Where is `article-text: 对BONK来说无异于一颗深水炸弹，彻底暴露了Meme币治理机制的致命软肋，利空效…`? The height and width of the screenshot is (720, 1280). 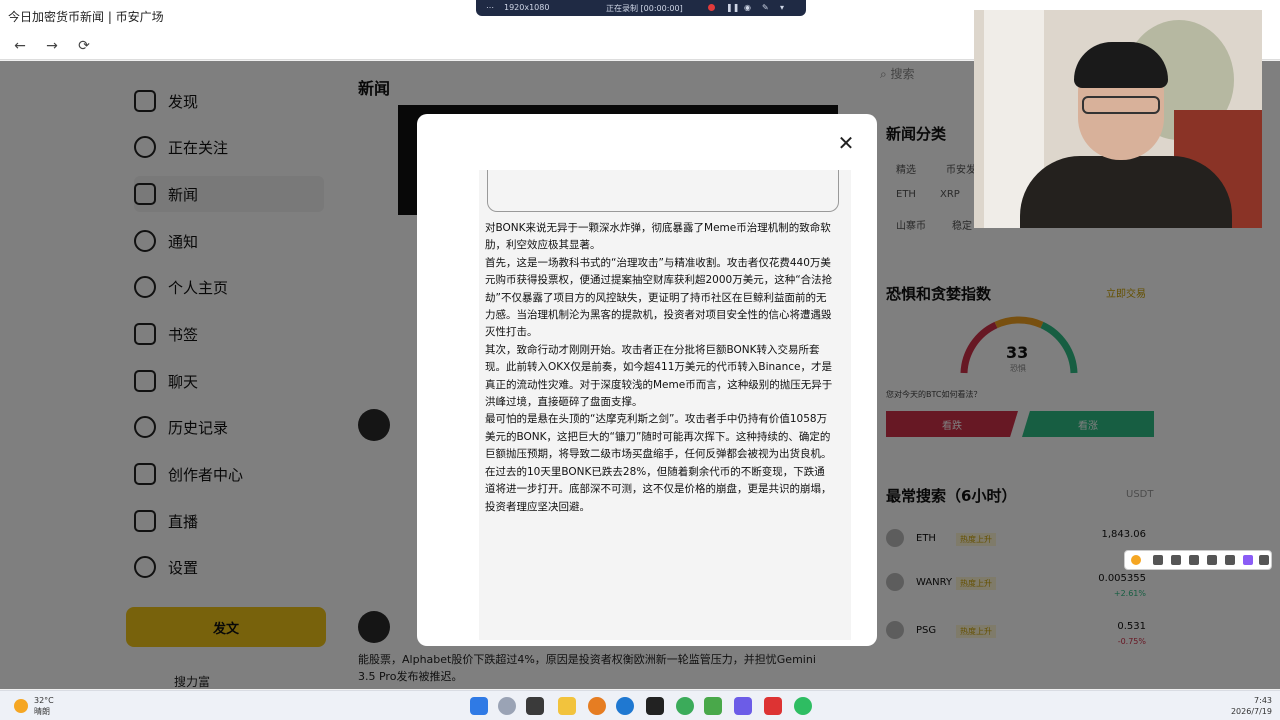
article-text: 对BONK来说无异于一颗深水炸弹，彻底暴露了Meme币治理机制的致命软肋，利空效… is located at coordinates (660, 368).